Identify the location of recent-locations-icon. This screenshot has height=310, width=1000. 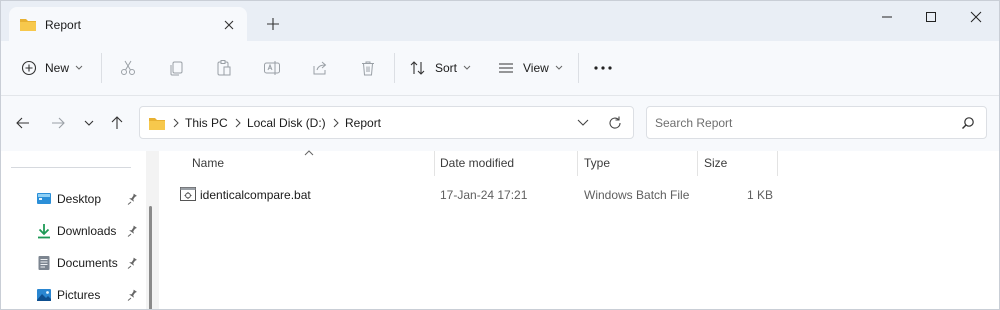
(89, 123).